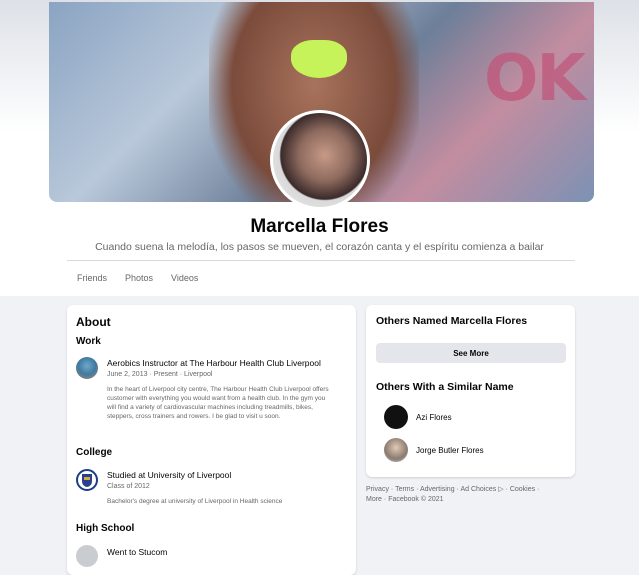 This screenshot has width=639, height=575. What do you see at coordinates (184, 278) in the screenshot?
I see `tab-videos: Videos` at bounding box center [184, 278].